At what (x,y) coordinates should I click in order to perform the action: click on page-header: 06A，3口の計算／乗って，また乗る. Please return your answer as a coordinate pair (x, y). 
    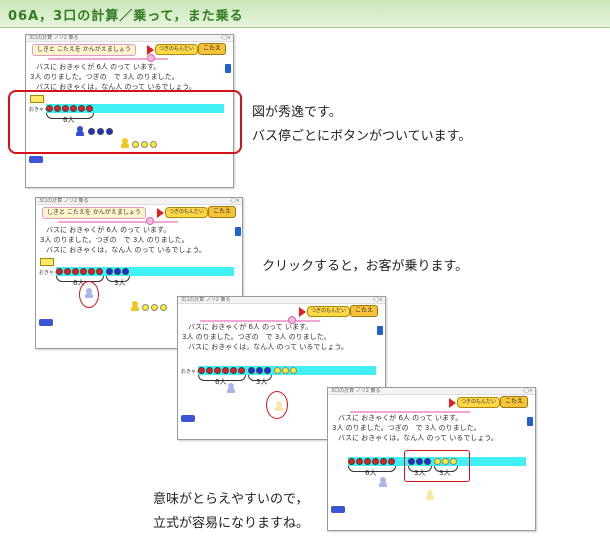
    Looking at the image, I should click on (305, 14).